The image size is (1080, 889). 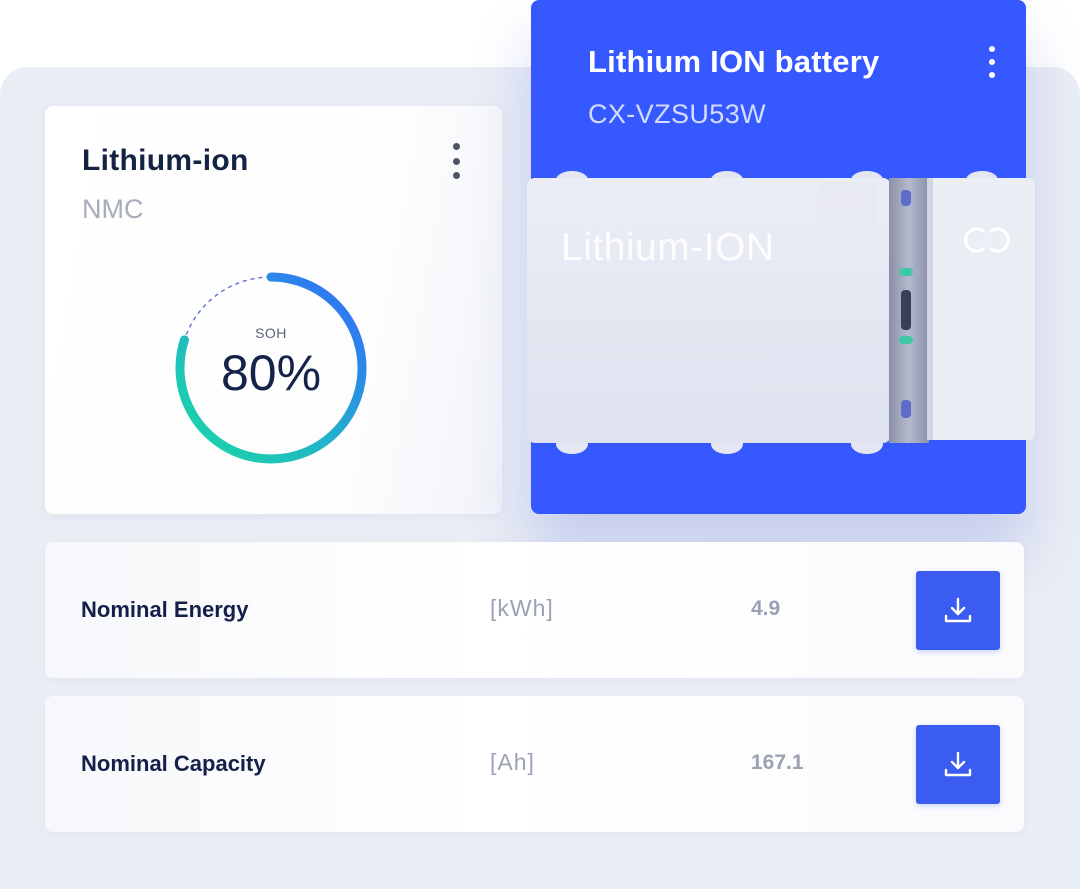 What do you see at coordinates (165, 160) in the screenshot?
I see `card-title: Lithium-ion` at bounding box center [165, 160].